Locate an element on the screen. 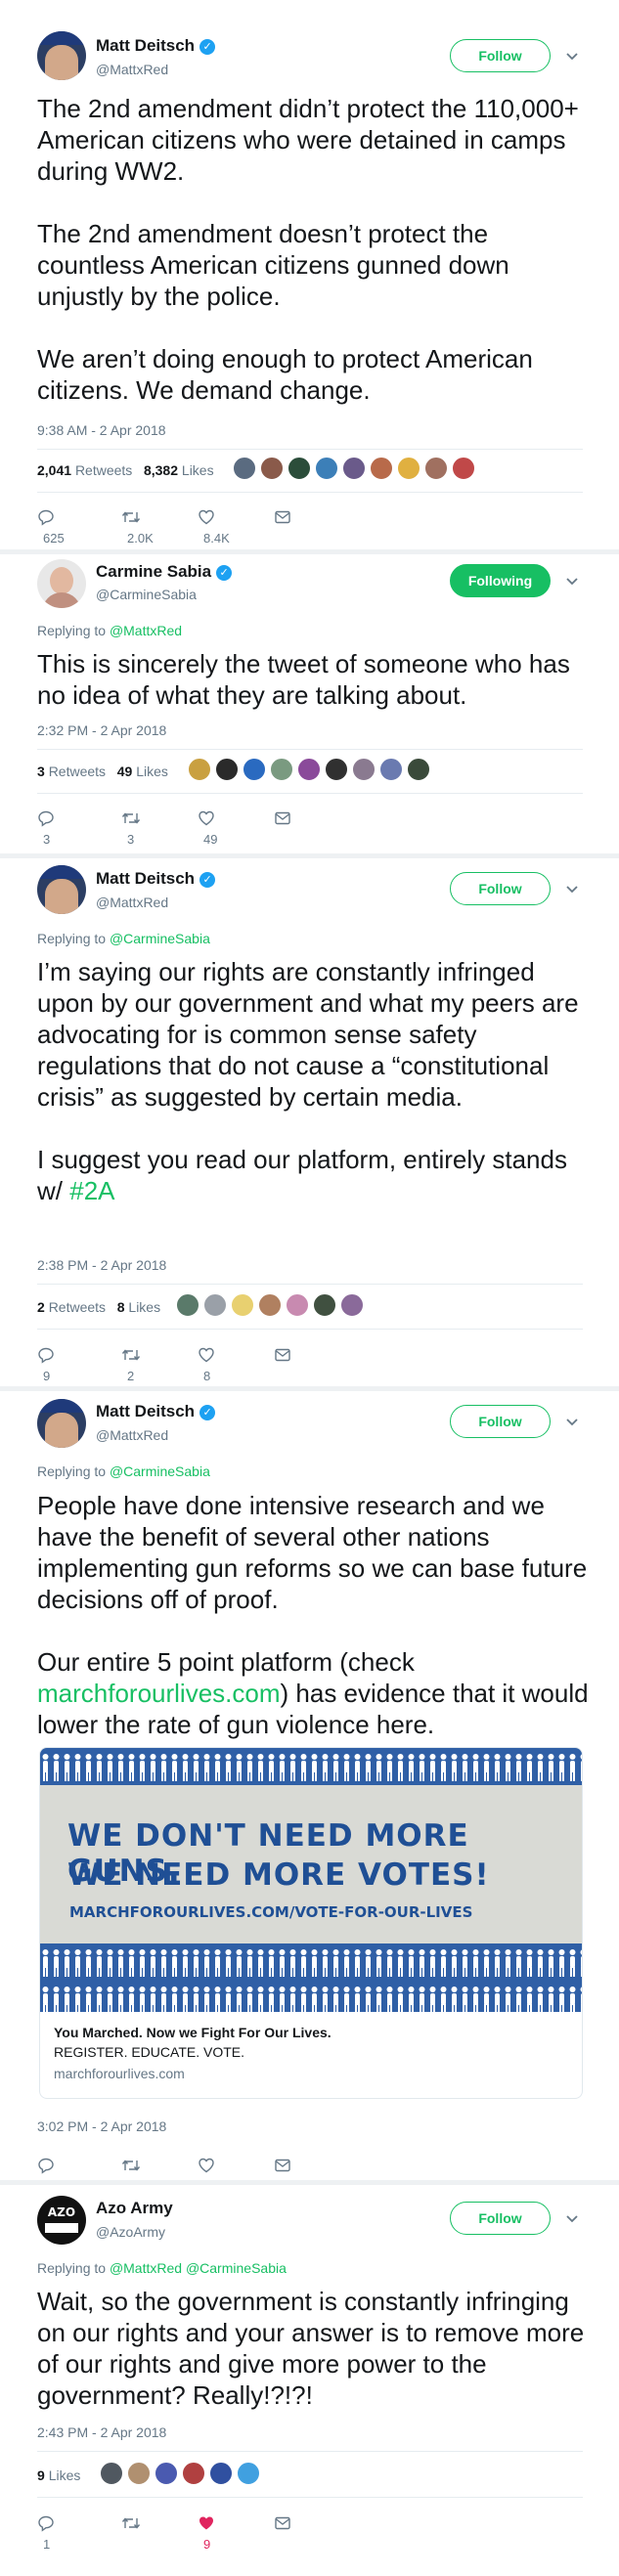 Image resolution: width=619 pixels, height=2576 pixels. reply-button: 9 is located at coordinates (46, 1363).